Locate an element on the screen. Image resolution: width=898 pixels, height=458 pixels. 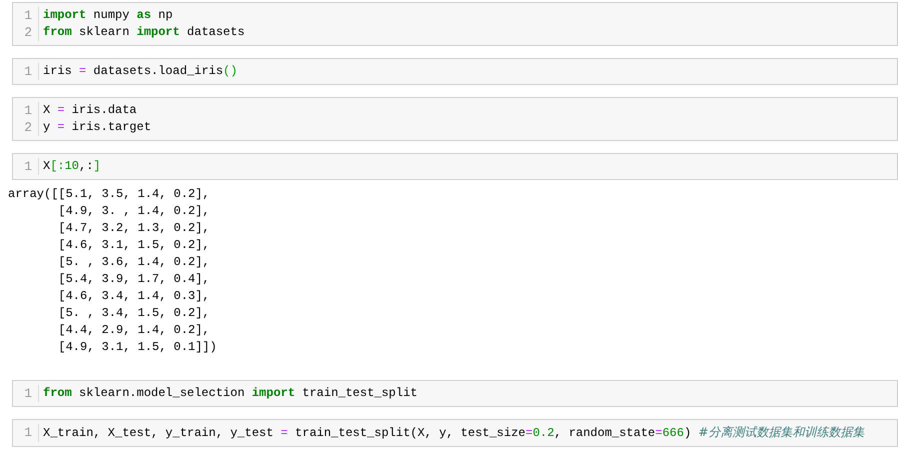
code-line: from sklearn import datasets is located at coordinates (144, 32).